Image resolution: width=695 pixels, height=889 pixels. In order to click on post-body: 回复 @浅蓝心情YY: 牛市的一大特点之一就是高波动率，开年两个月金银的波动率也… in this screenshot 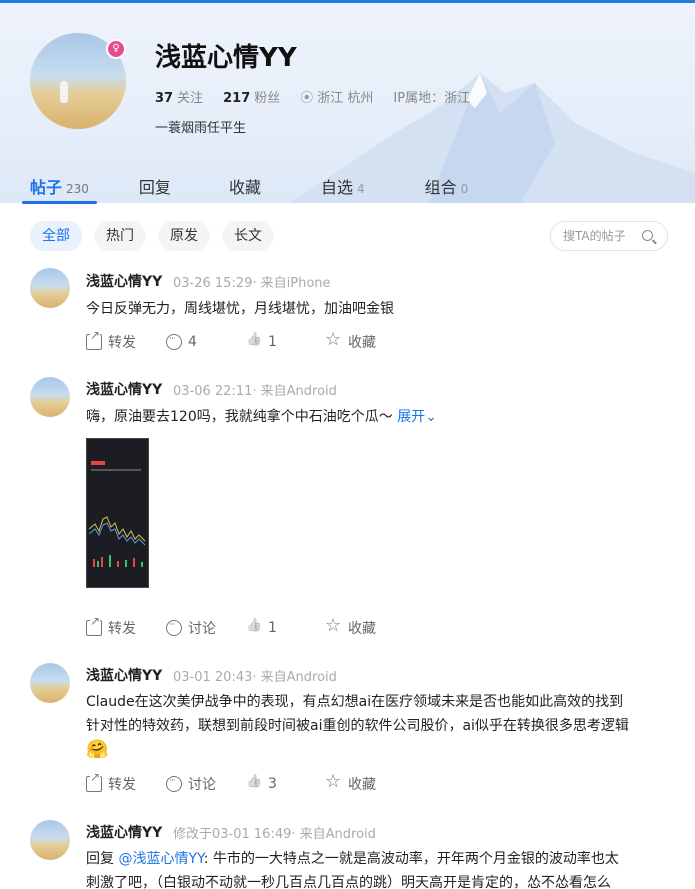, I will do `click(386, 868)`.